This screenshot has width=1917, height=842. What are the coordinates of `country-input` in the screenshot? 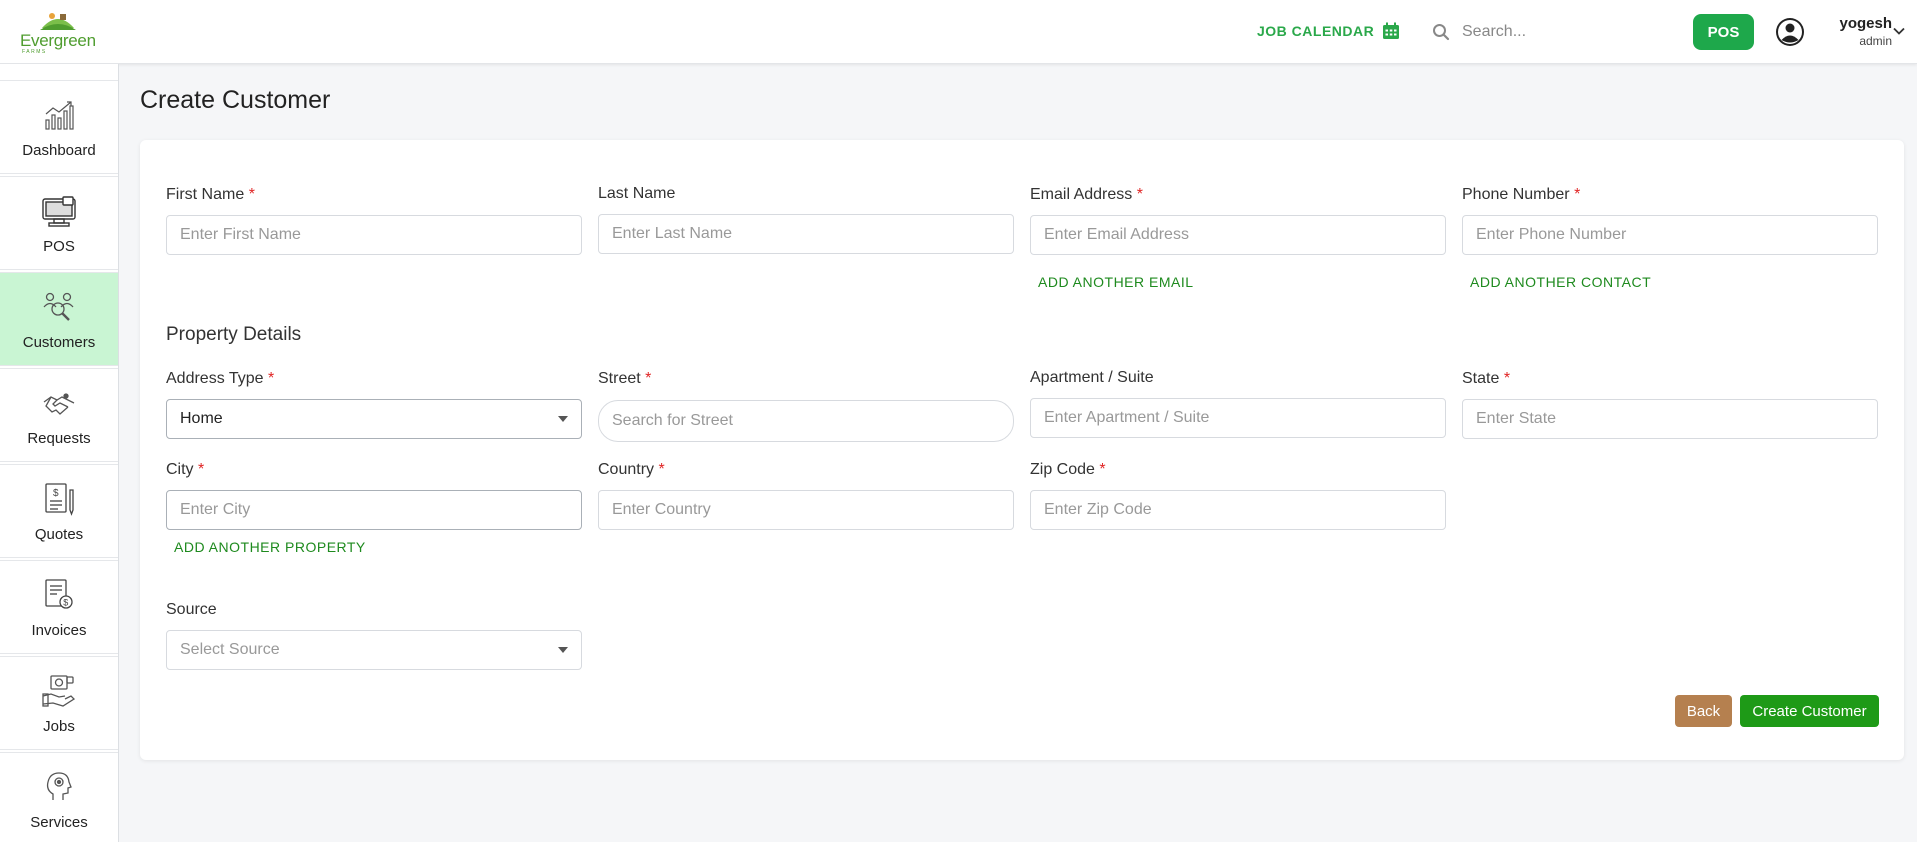 It's located at (806, 510).